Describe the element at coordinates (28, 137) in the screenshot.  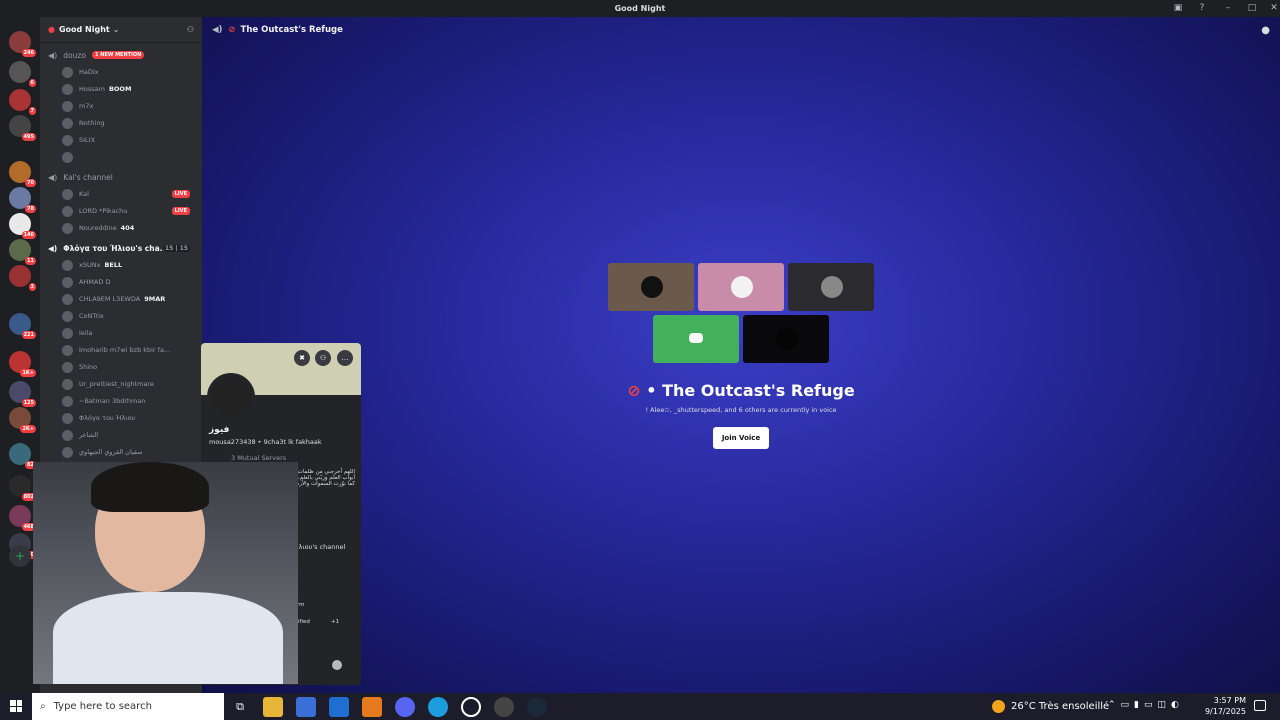
I see `unread-badge: 495` at that location.